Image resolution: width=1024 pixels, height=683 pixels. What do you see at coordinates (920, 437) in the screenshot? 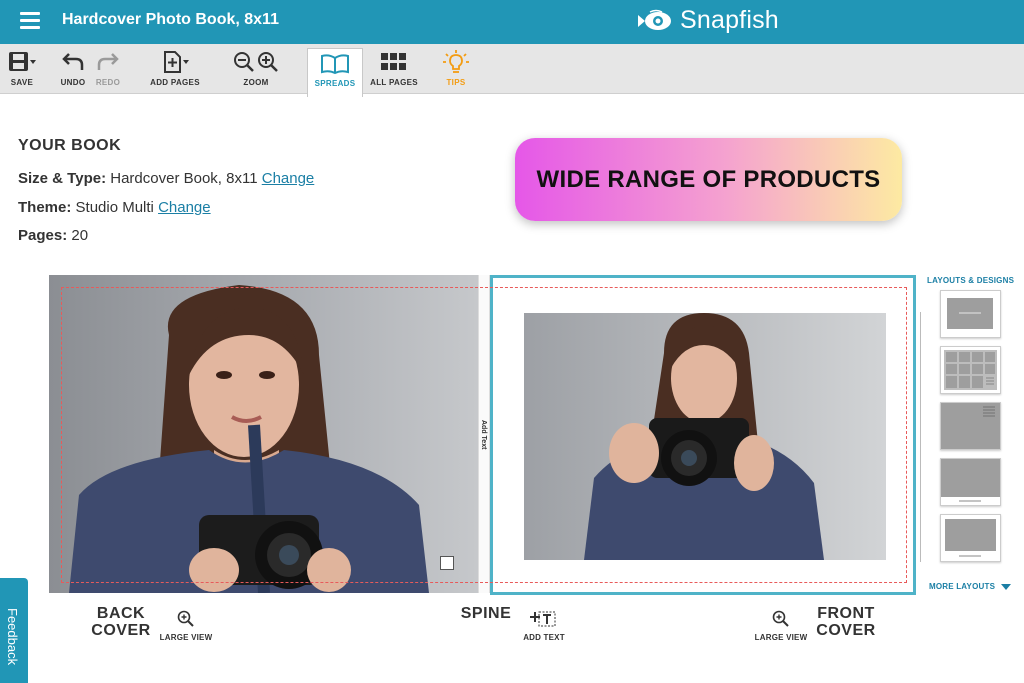
I see `panel-divider` at bounding box center [920, 437].